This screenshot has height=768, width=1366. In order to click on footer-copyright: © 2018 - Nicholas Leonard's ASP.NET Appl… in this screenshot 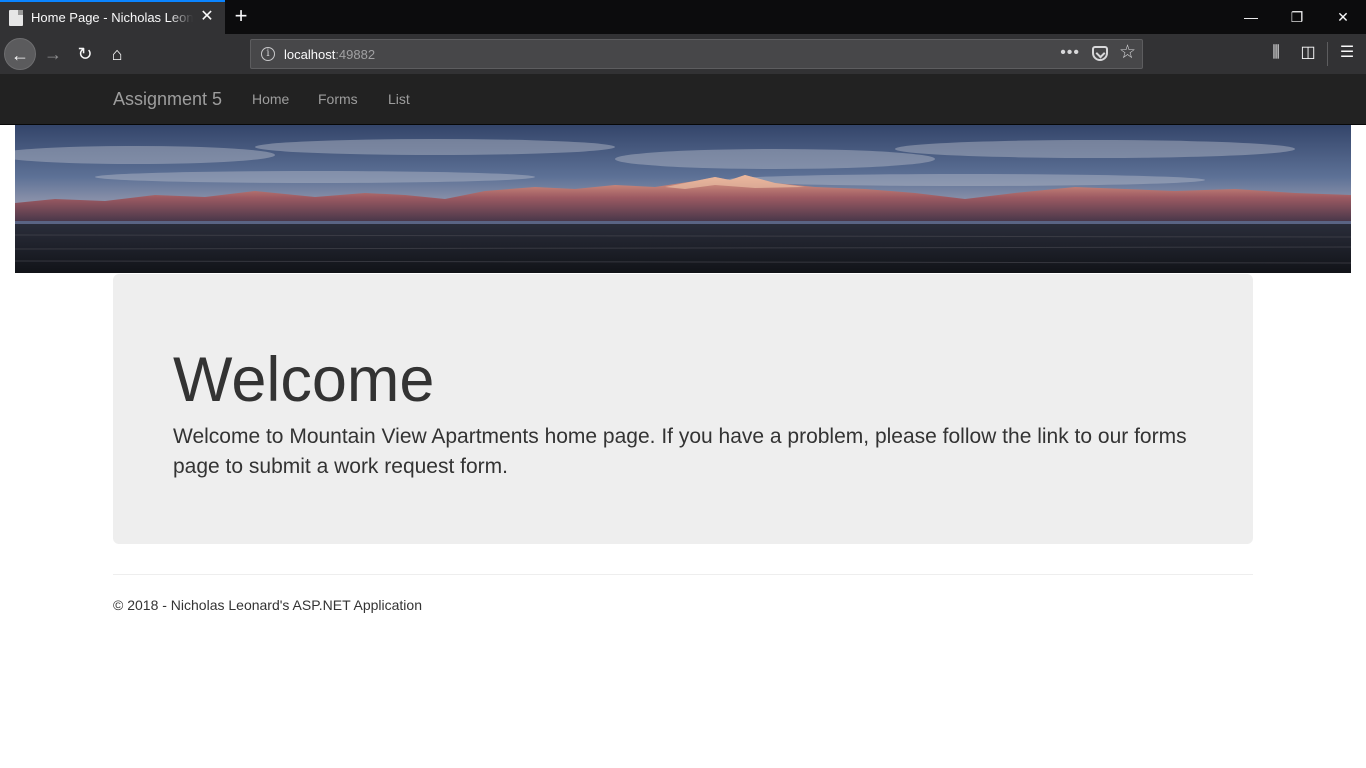, I will do `click(267, 605)`.